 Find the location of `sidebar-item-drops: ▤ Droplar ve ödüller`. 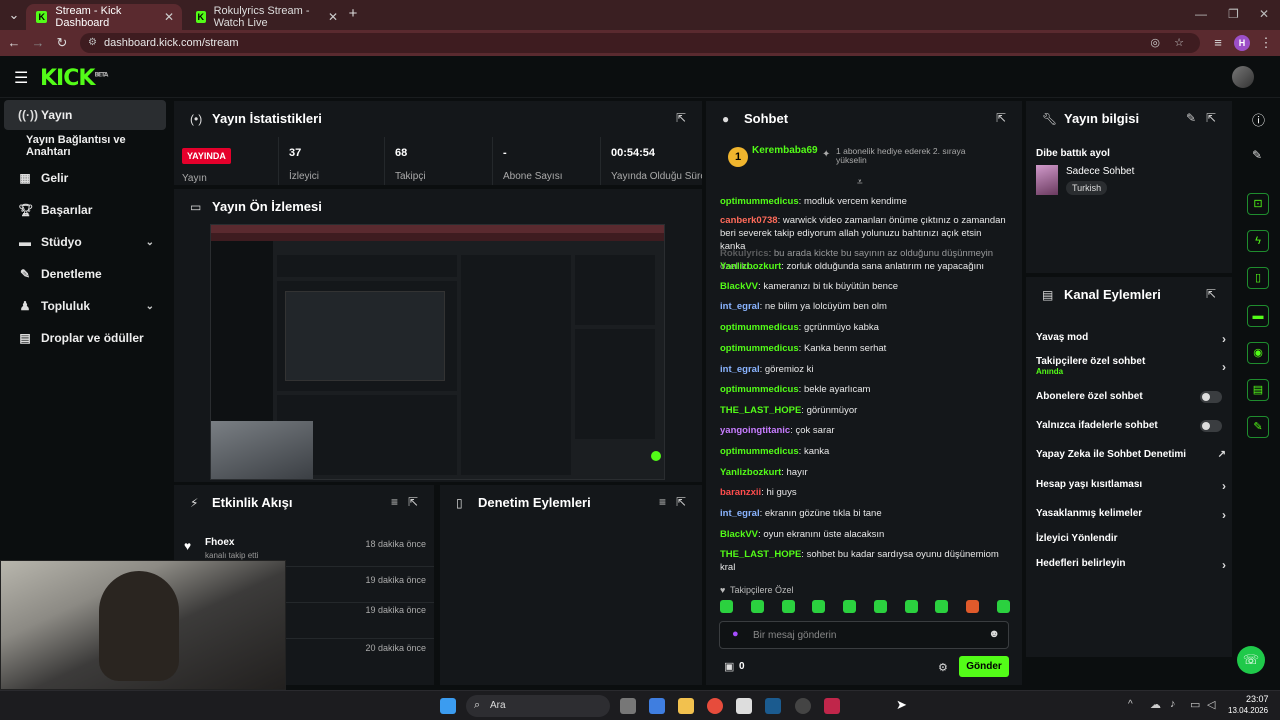

sidebar-item-drops: ▤ Droplar ve ödüller is located at coordinates (85, 338).